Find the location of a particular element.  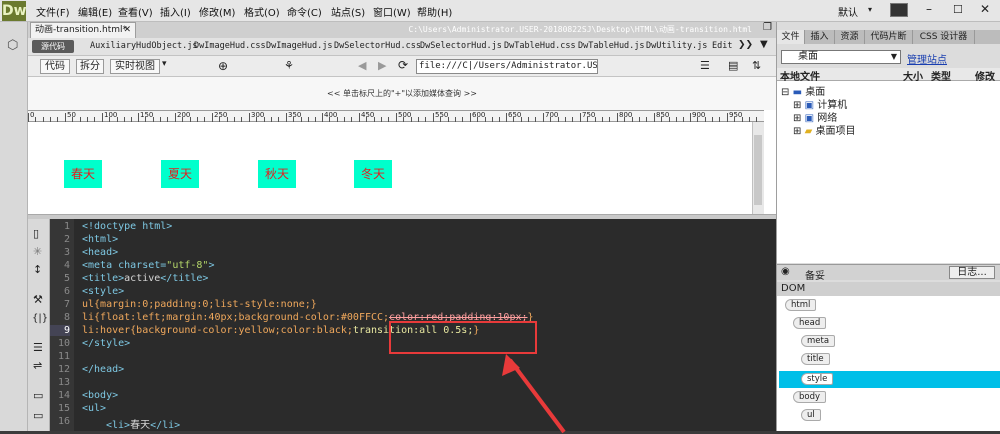

list-item-spring: 春天 is located at coordinates (83, 174).